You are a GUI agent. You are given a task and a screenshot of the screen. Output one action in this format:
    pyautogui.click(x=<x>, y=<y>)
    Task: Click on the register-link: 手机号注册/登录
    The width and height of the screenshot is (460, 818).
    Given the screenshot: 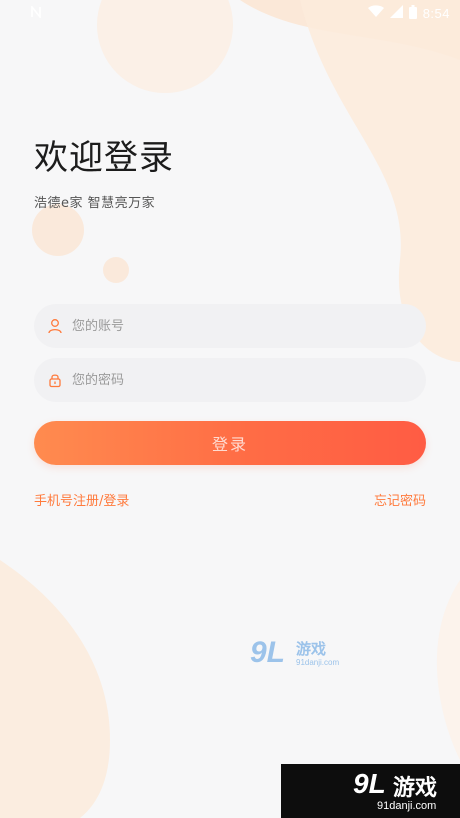 What is the action you would take?
    pyautogui.click(x=81, y=499)
    